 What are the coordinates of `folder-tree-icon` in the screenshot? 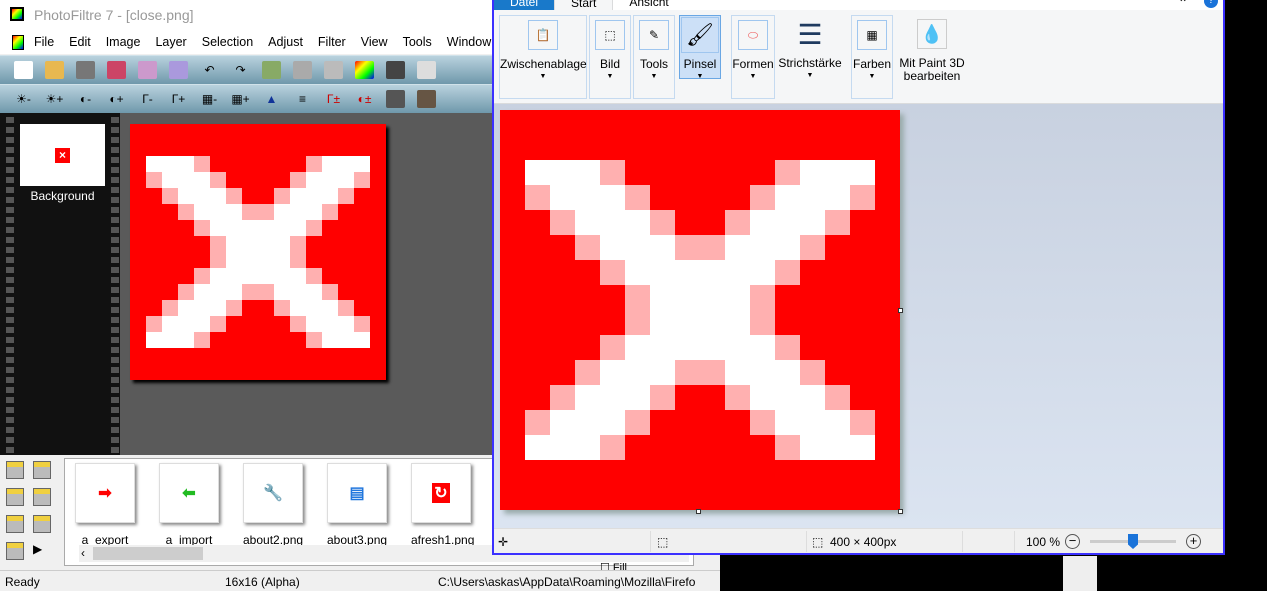 It's located at (15, 470).